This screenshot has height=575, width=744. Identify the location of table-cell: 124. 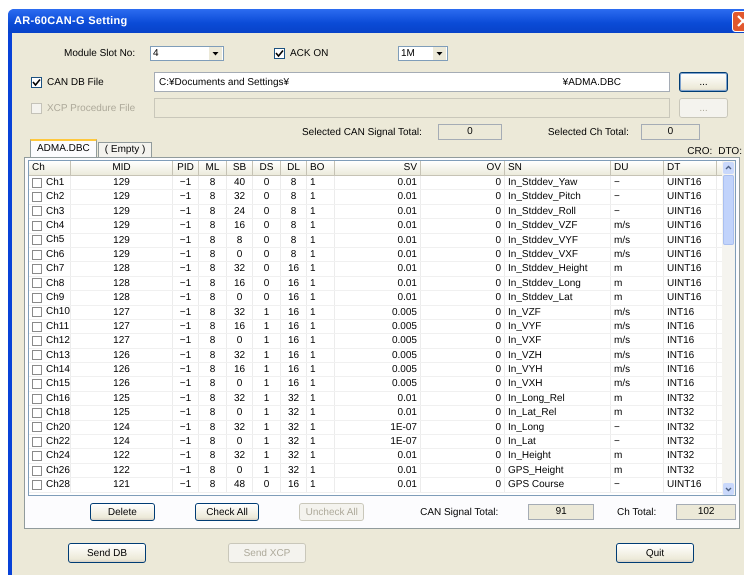
(122, 441).